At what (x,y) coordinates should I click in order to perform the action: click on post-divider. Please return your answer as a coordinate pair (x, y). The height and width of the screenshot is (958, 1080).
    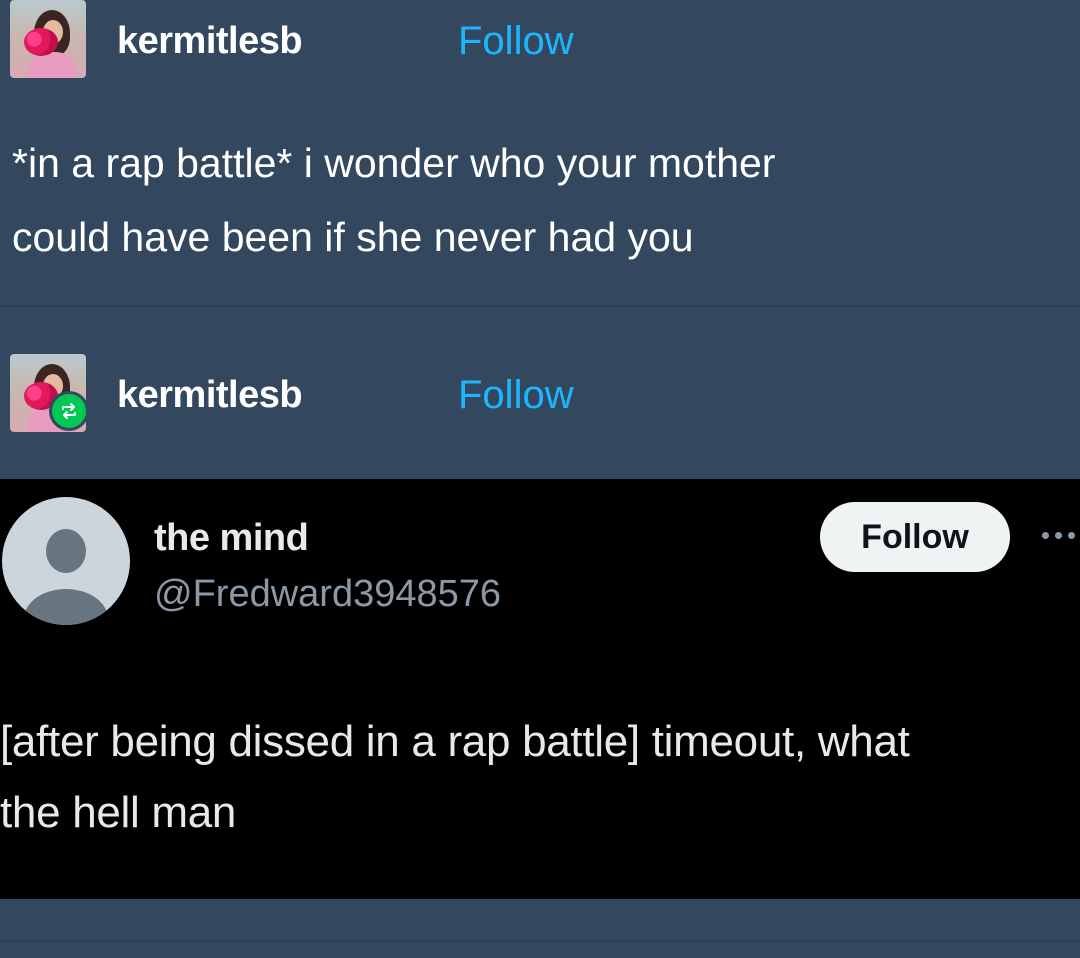
    Looking at the image, I should click on (540, 306).